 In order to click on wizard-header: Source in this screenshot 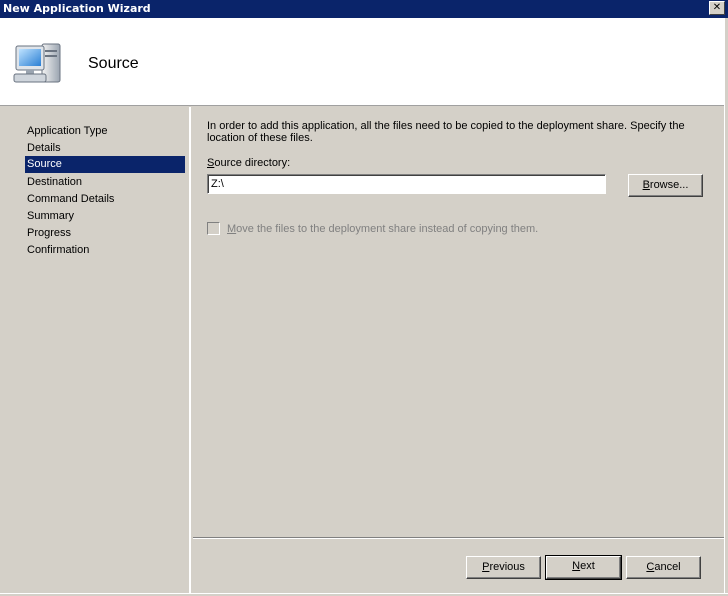, I will do `click(364, 62)`.